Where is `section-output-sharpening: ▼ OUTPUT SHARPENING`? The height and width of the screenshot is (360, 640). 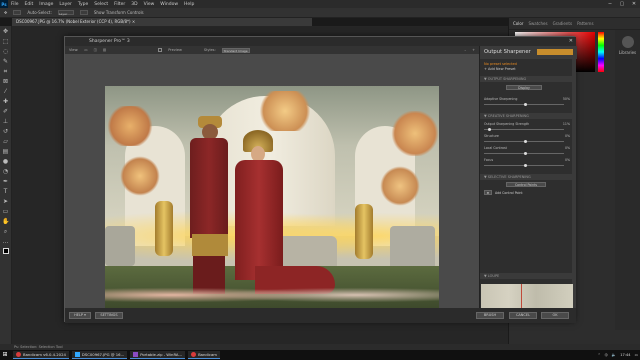 section-output-sharpening: ▼ OUTPUT SHARPENING is located at coordinates (526, 79).